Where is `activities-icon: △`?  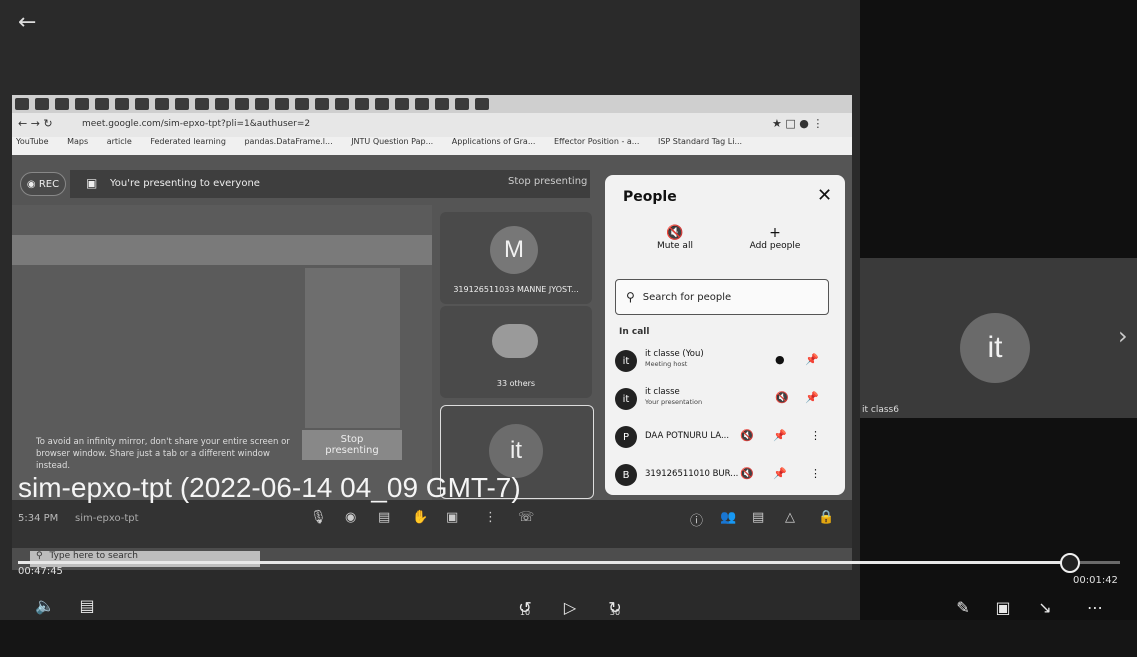
activities-icon: △ is located at coordinates (790, 517).